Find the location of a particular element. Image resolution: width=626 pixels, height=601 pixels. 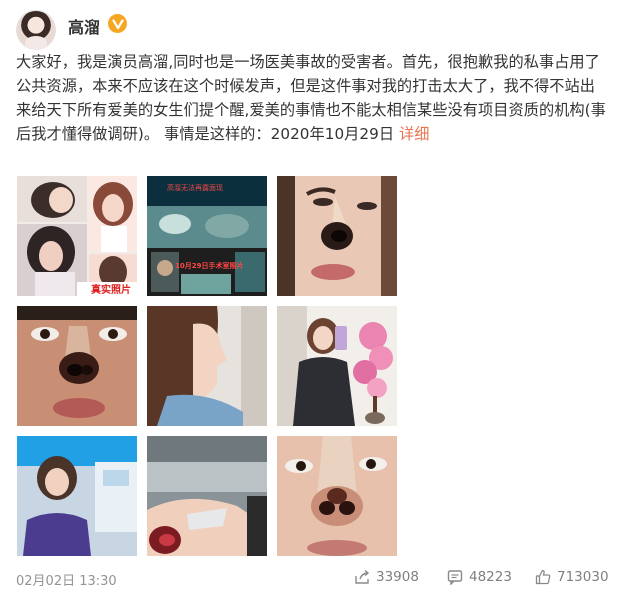

nostrils-closeup-image is located at coordinates (337, 496).